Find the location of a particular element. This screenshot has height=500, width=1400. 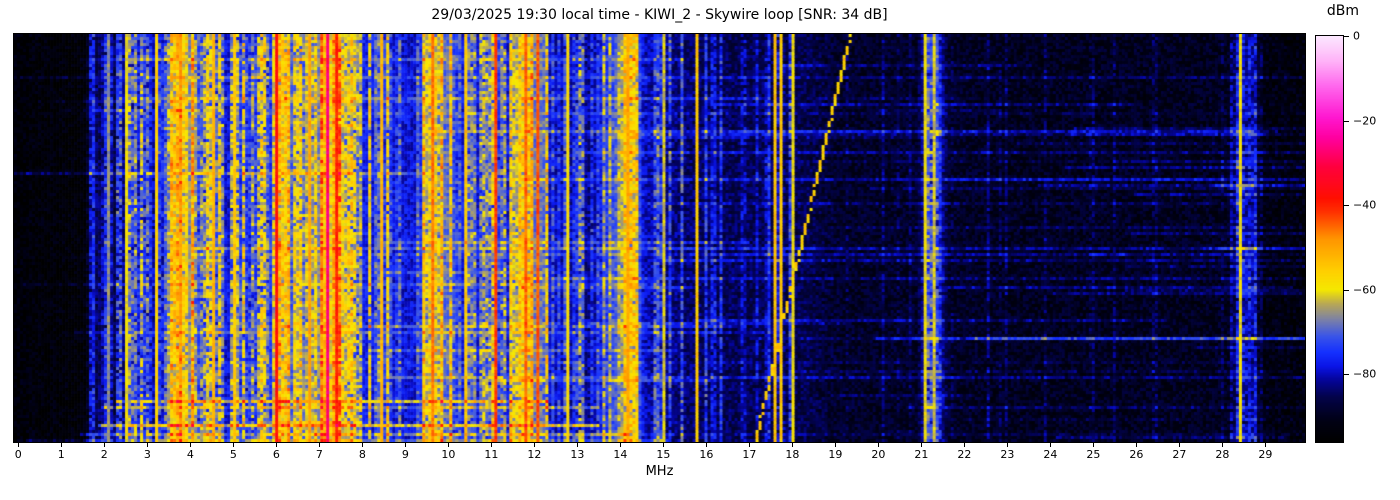

x-tick-label: 13 is located at coordinates (577, 454).